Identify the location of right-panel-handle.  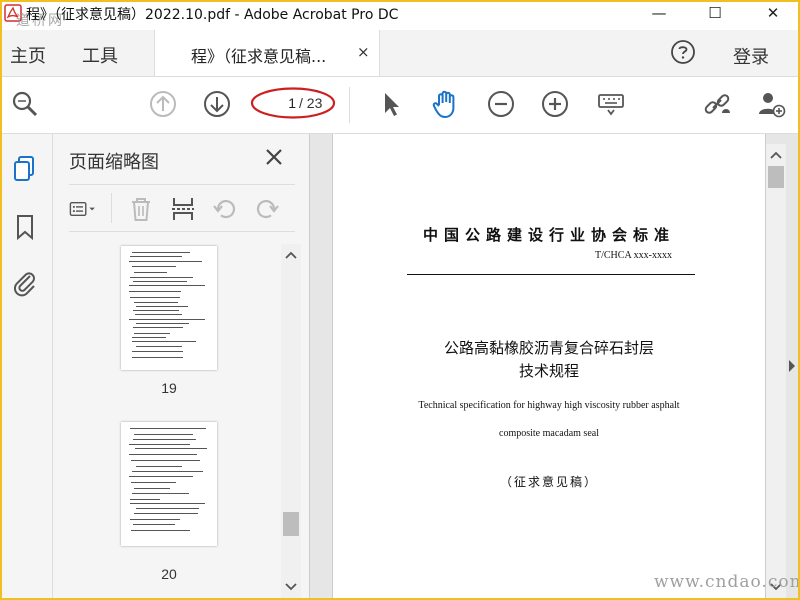
(792, 366).